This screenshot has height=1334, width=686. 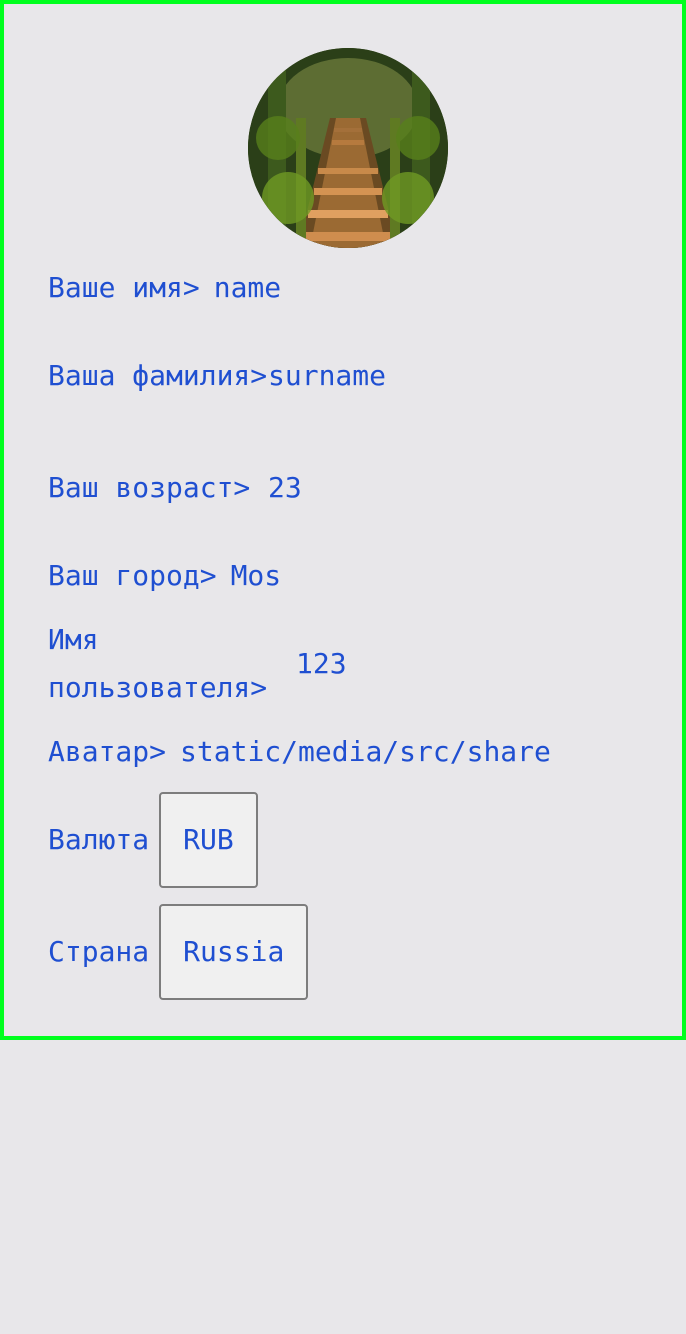 What do you see at coordinates (99, 839) in the screenshot?
I see `currency-label: Валюта` at bounding box center [99, 839].